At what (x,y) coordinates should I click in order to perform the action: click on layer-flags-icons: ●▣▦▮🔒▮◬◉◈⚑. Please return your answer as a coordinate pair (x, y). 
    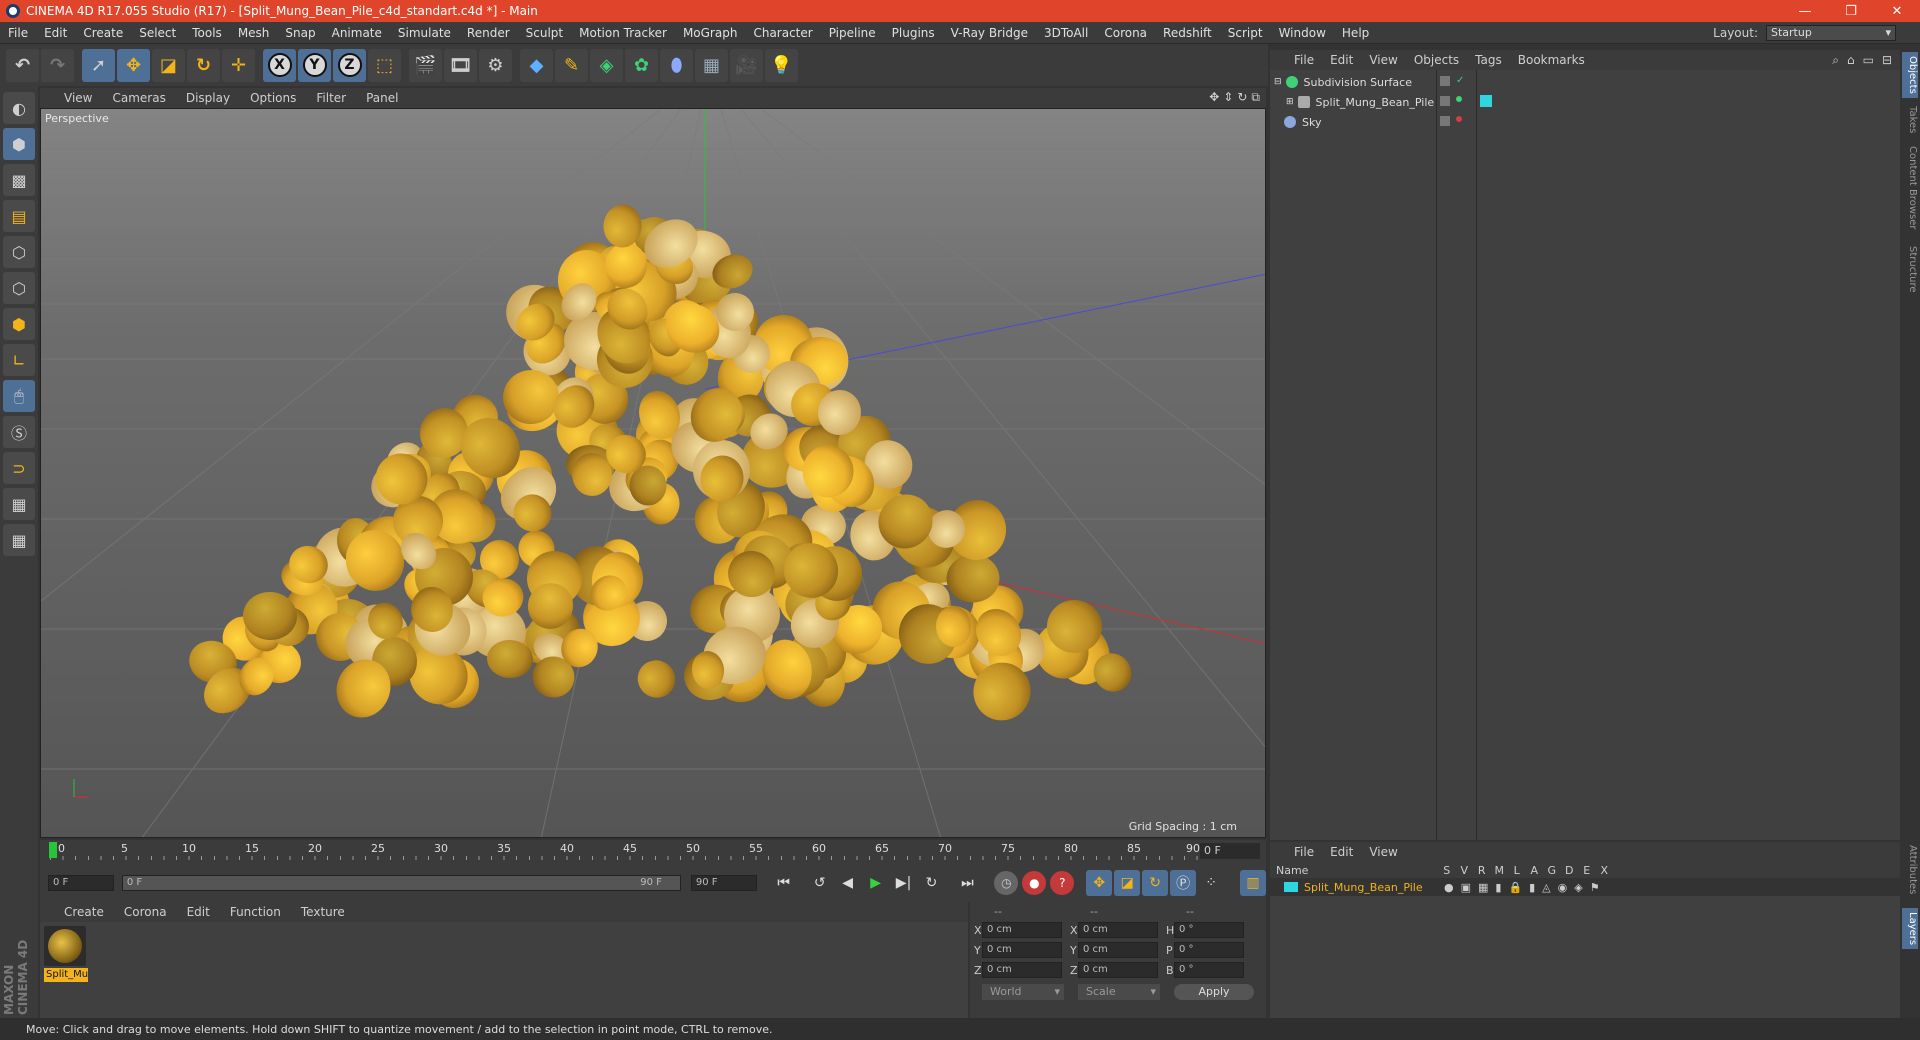
    Looking at the image, I should click on (1525, 887).